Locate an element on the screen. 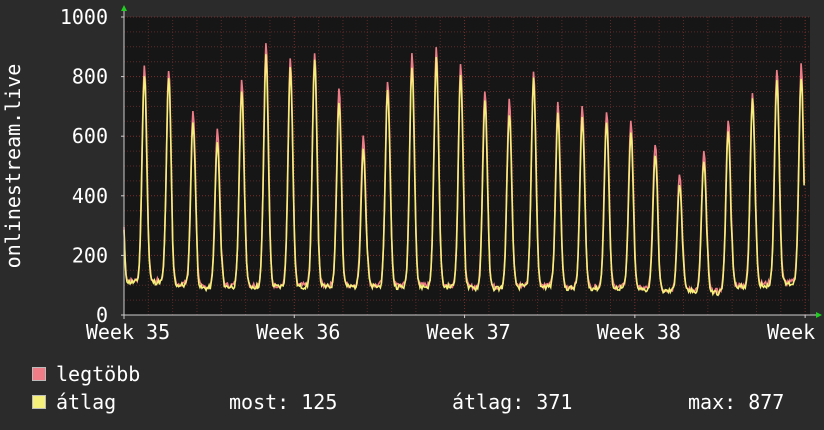 This screenshot has height=430, width=824. x-axis-arrow is located at coordinates (819, 315).